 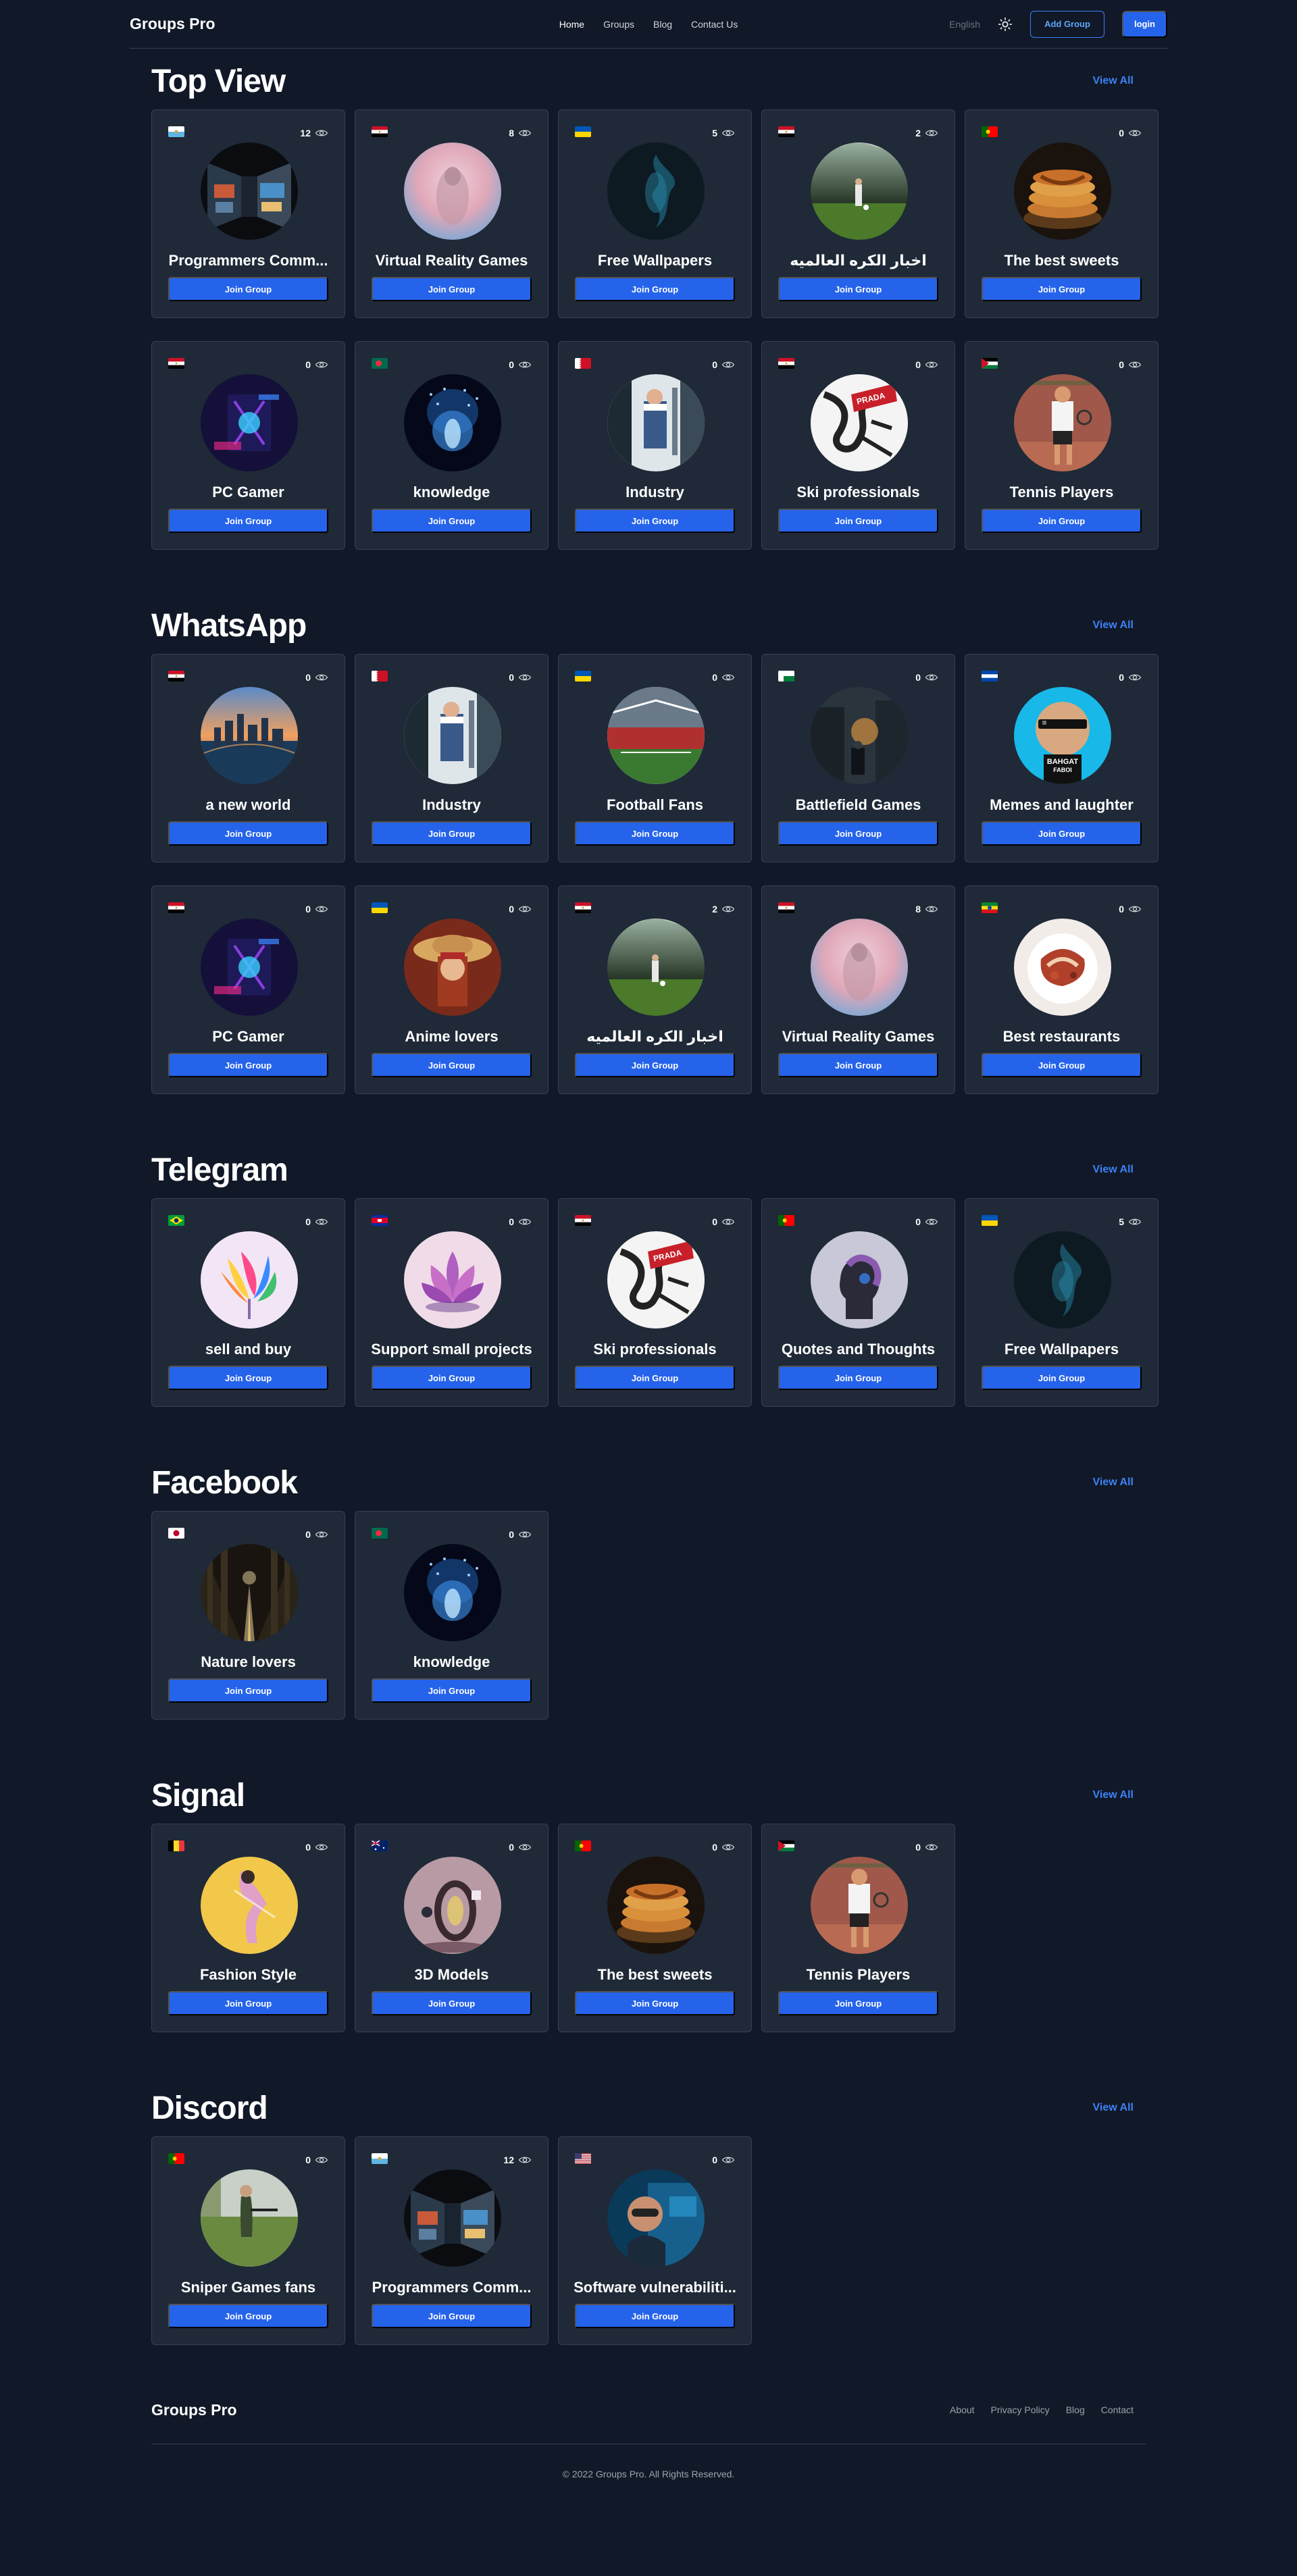 I want to click on group-title: sell and buy, so click(x=248, y=1349).